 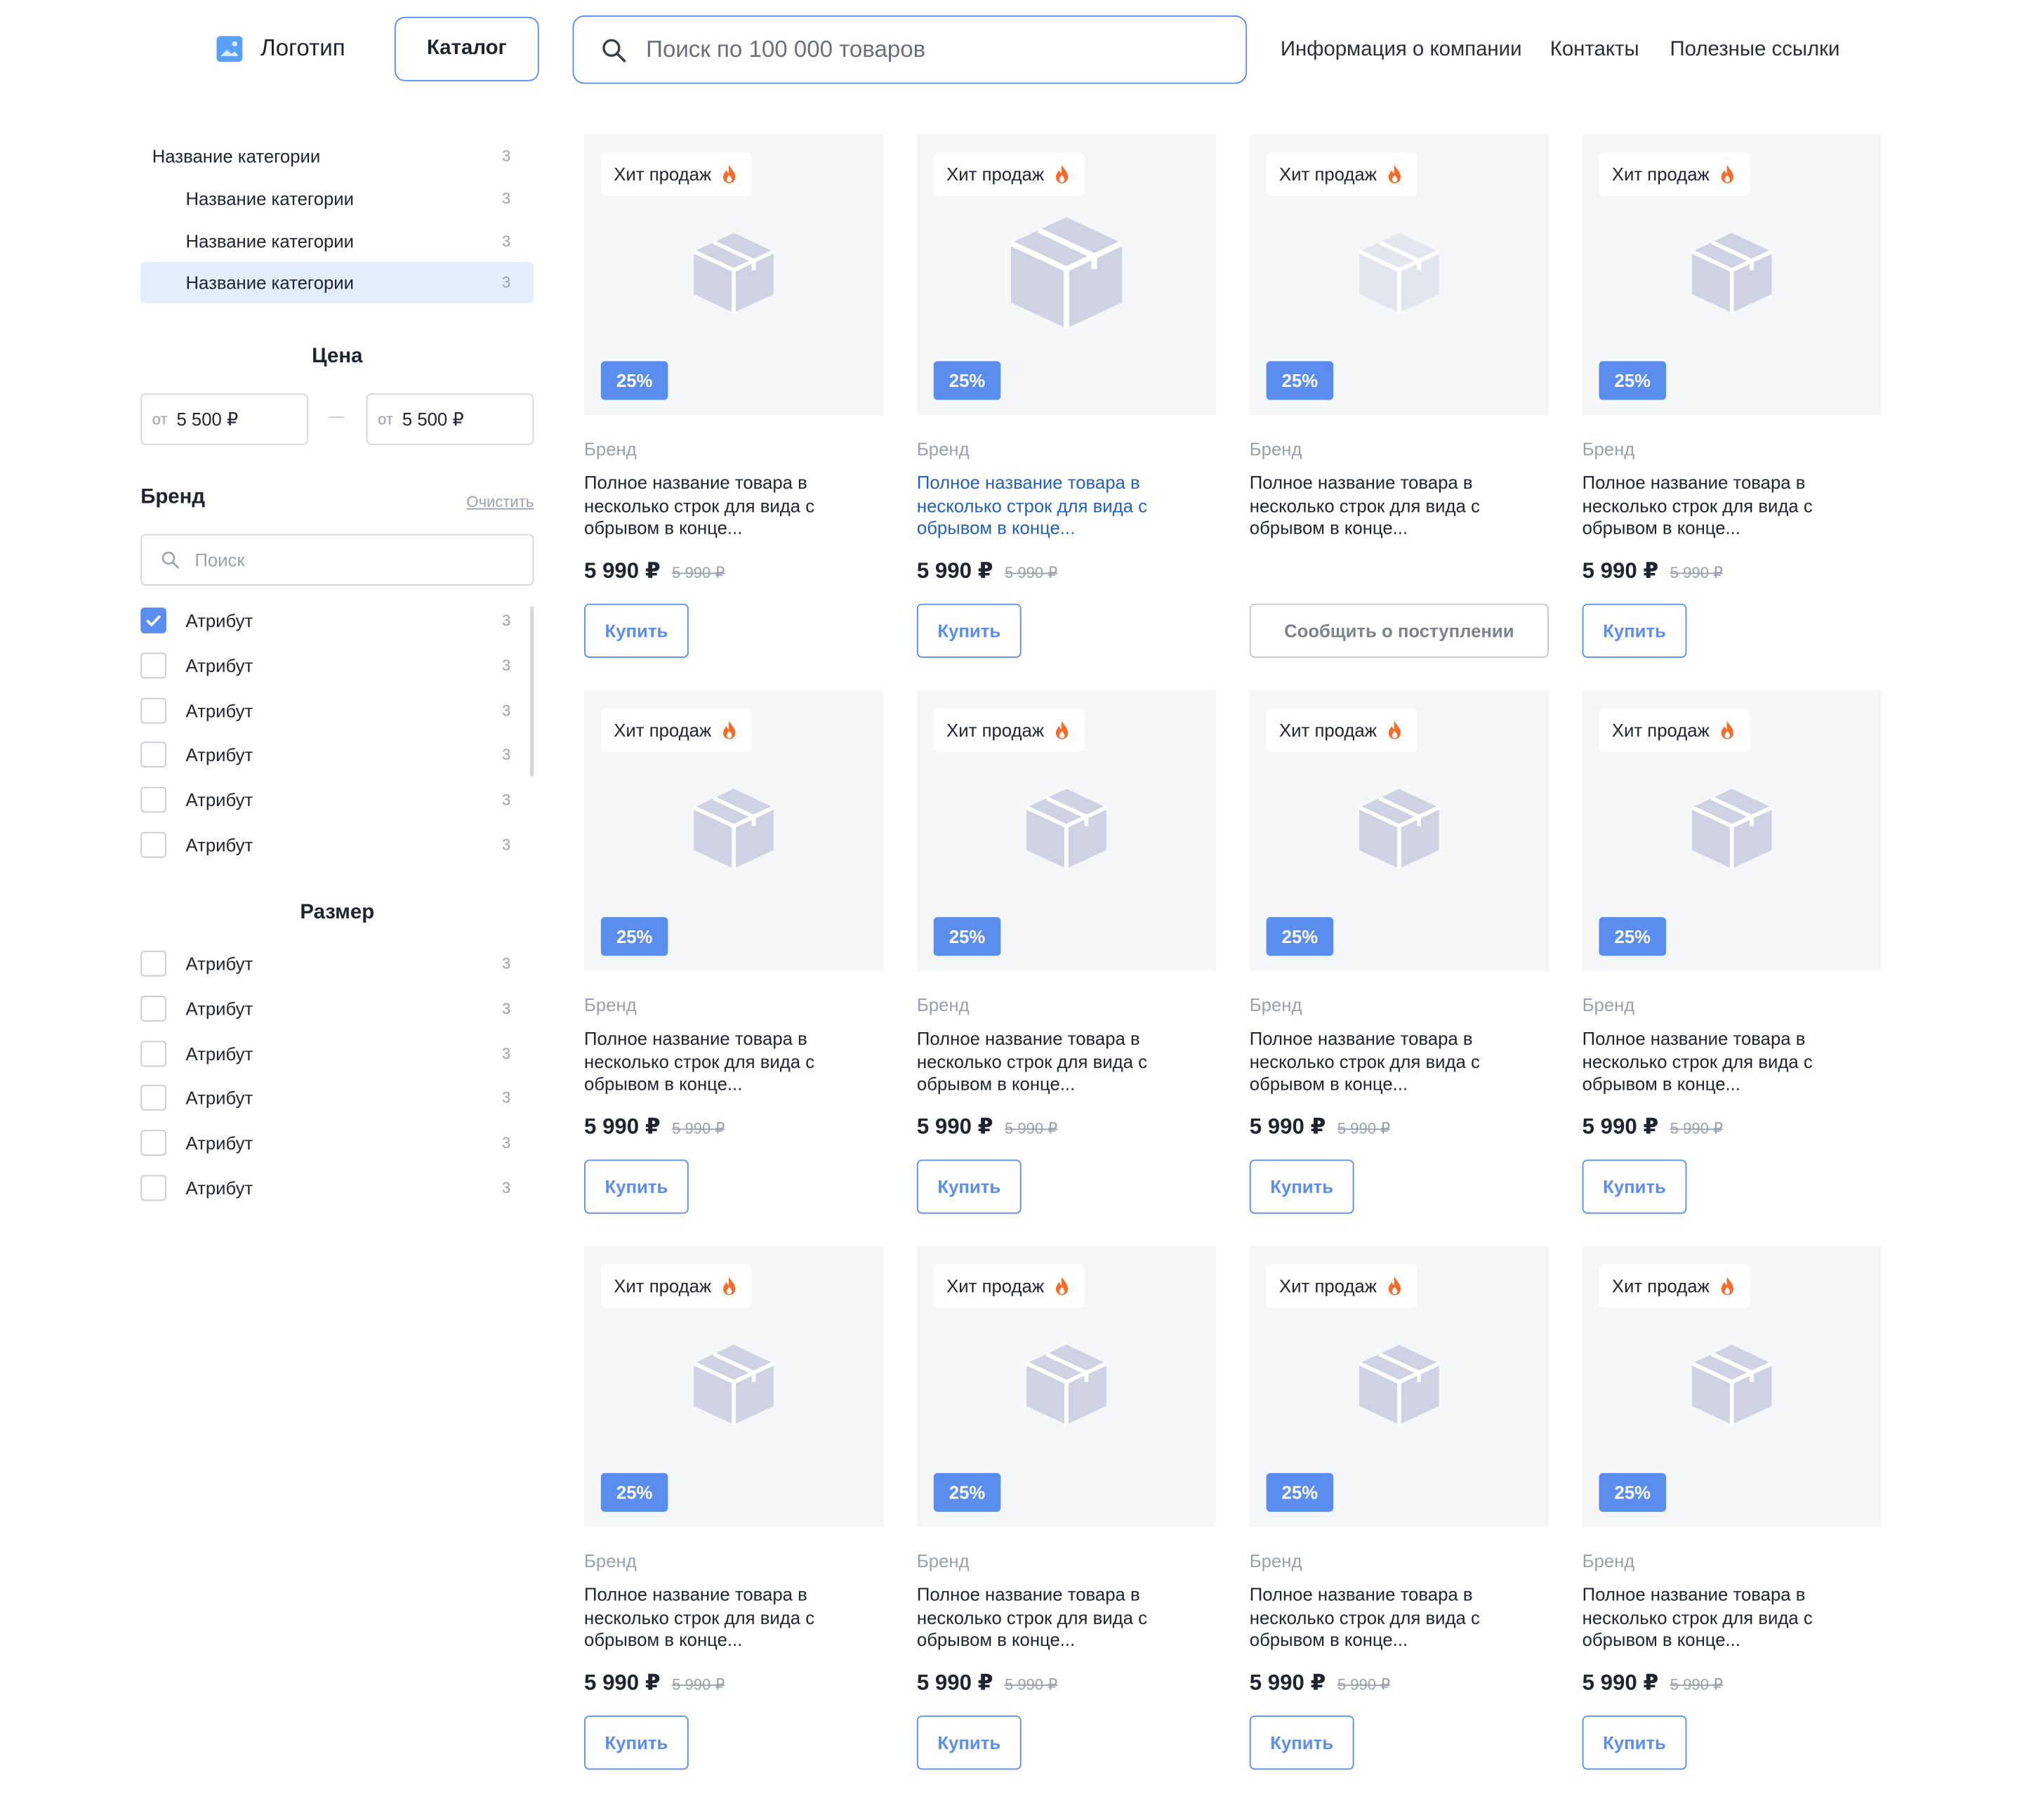 I want to click on checkbox-checked, so click(x=153, y=620).